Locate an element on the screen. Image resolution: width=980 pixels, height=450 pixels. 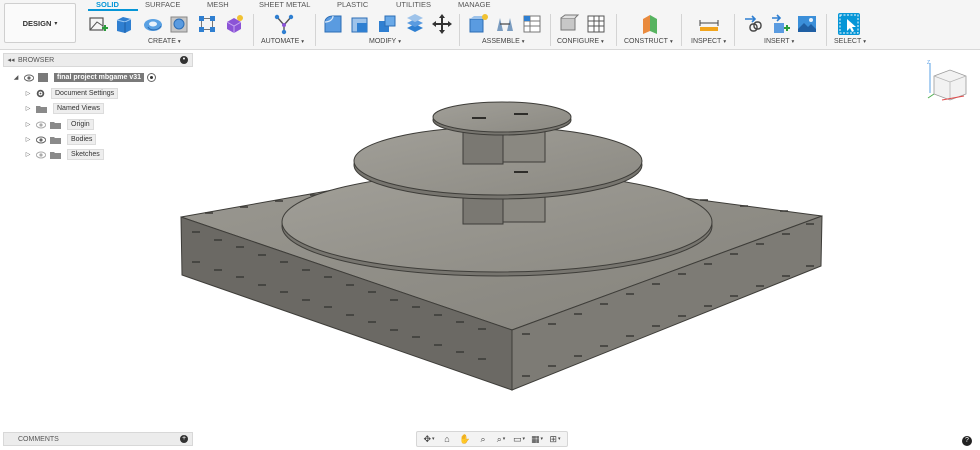
inspect-group-label: INSPECT ▾ is located at coordinates (708, 41).